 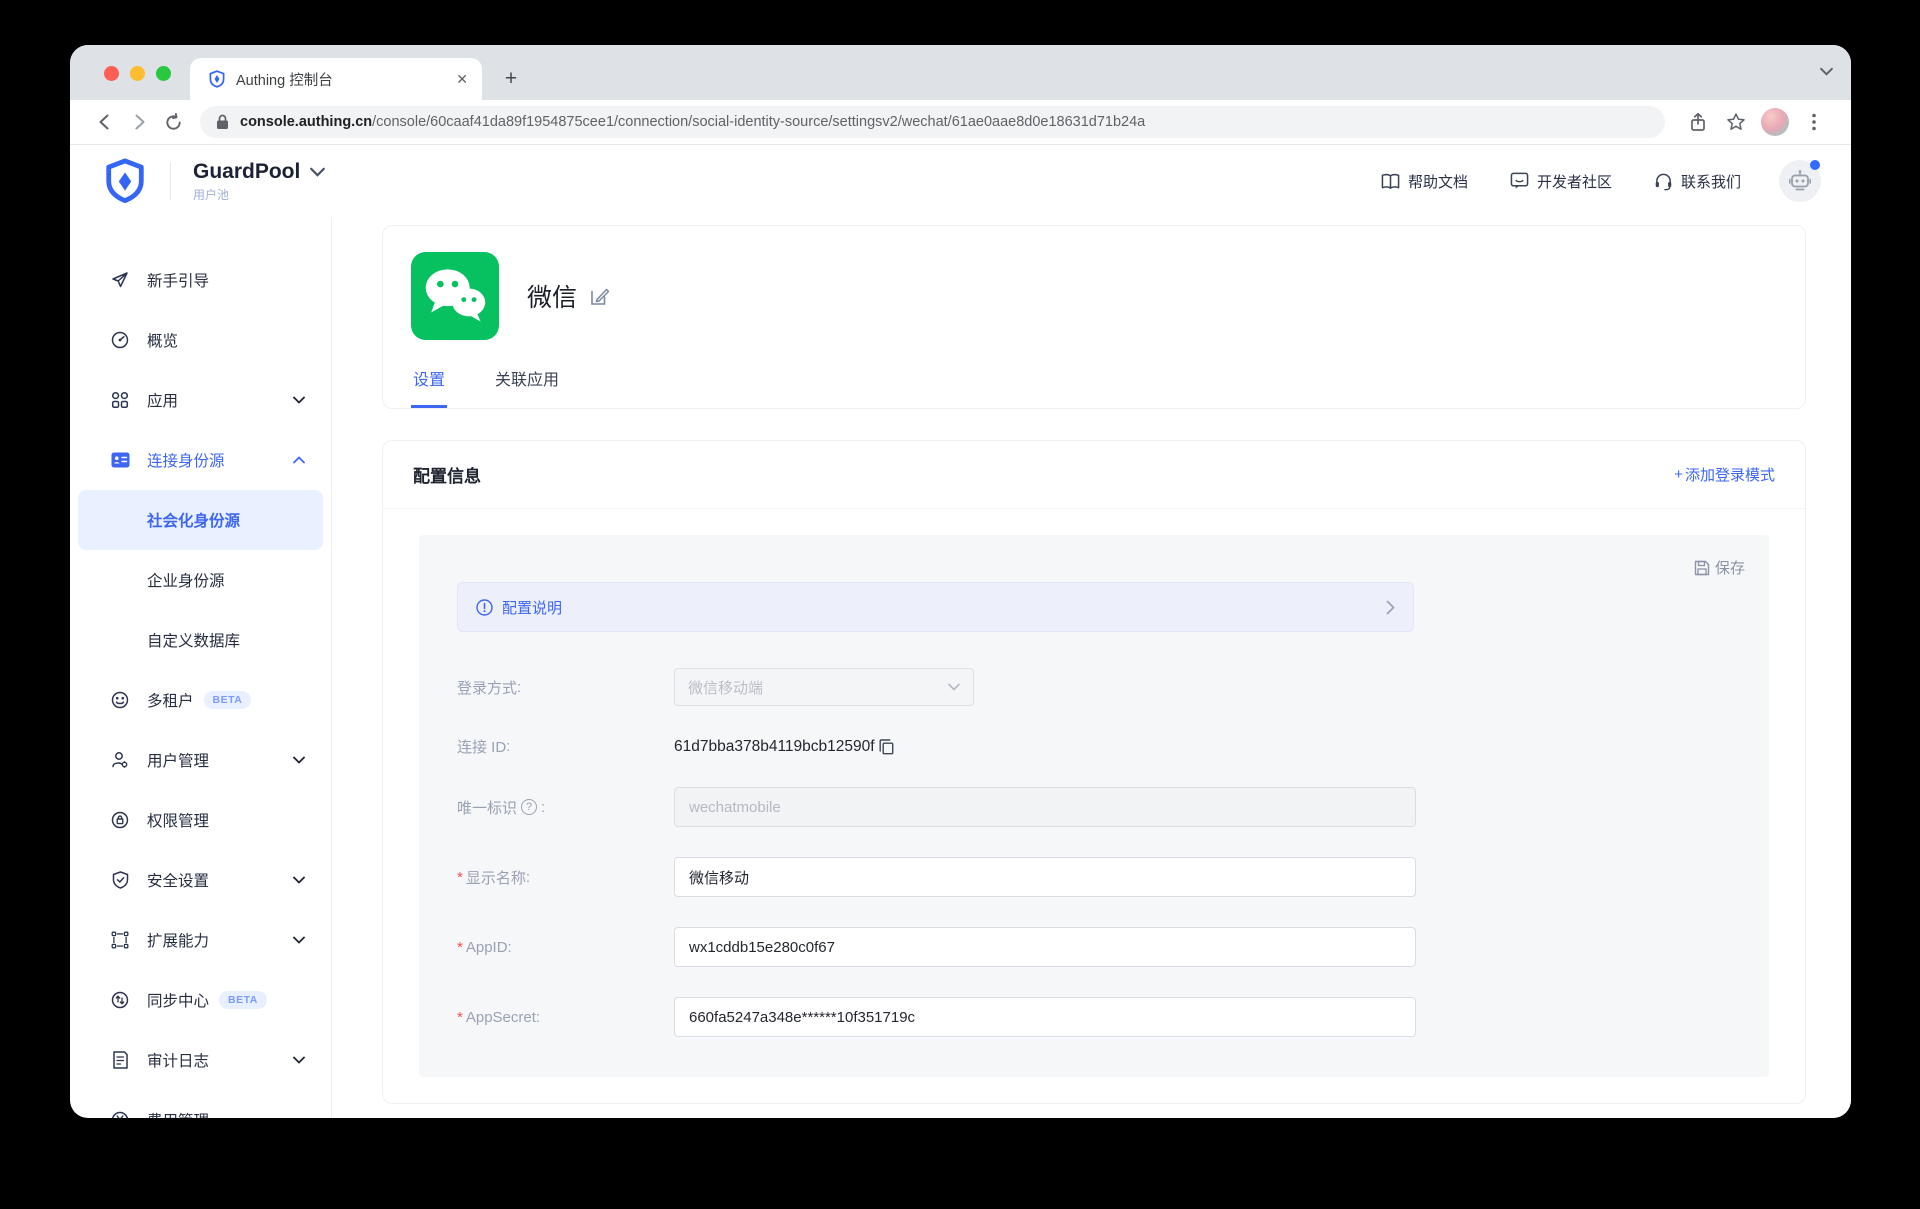 I want to click on form-row-appid: * AppID:, so click(x=1101, y=947).